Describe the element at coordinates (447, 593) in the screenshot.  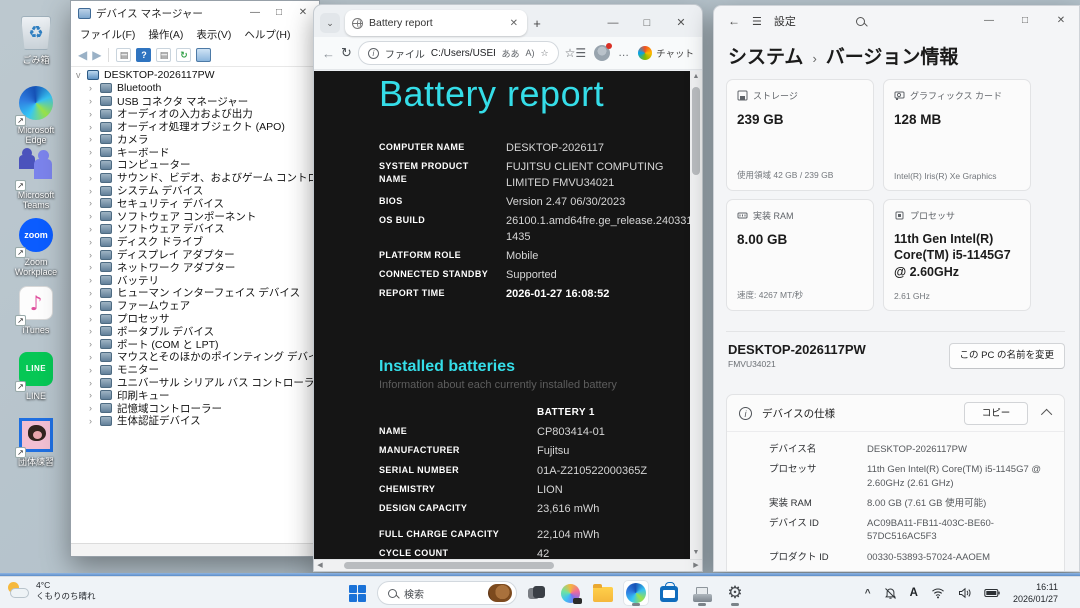
I see `taskbar-search: 検索` at that location.